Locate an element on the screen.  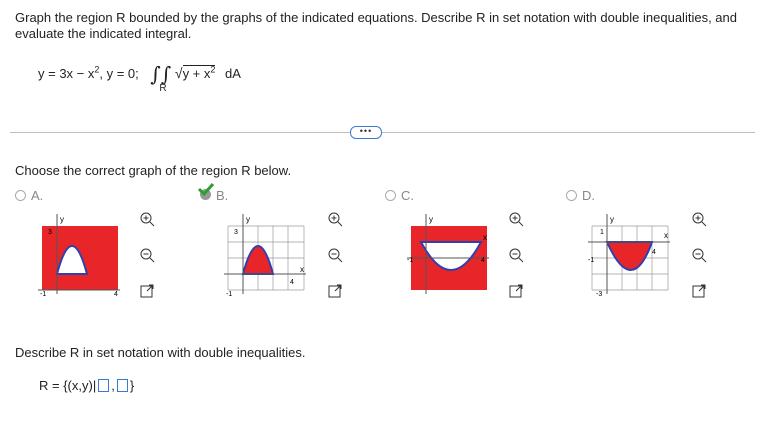
sqrt-sign: √ is located at coordinates (178, 73).